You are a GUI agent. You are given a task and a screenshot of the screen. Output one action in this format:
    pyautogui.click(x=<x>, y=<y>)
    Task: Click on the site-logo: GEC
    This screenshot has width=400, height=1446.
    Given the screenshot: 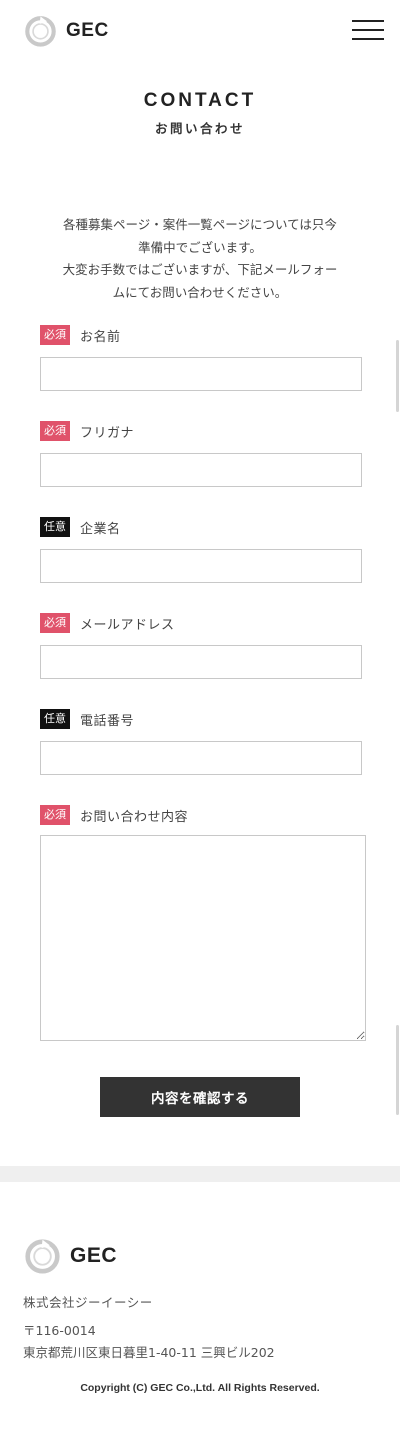 What is the action you would take?
    pyautogui.click(x=66, y=30)
    